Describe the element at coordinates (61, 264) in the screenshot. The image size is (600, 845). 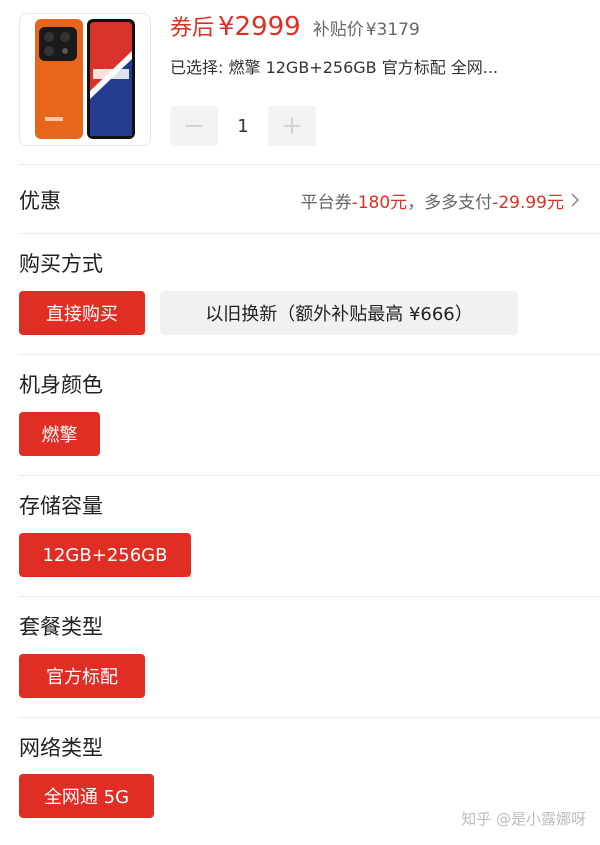
I see `section-title: 购买方式` at that location.